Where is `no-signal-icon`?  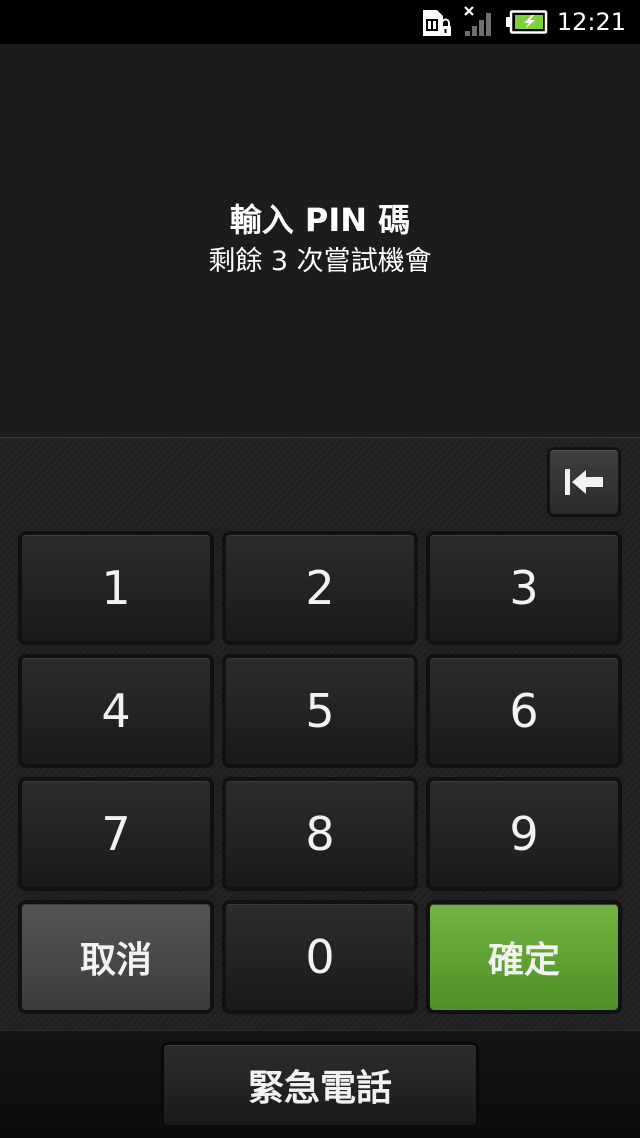 no-signal-icon is located at coordinates (477, 21).